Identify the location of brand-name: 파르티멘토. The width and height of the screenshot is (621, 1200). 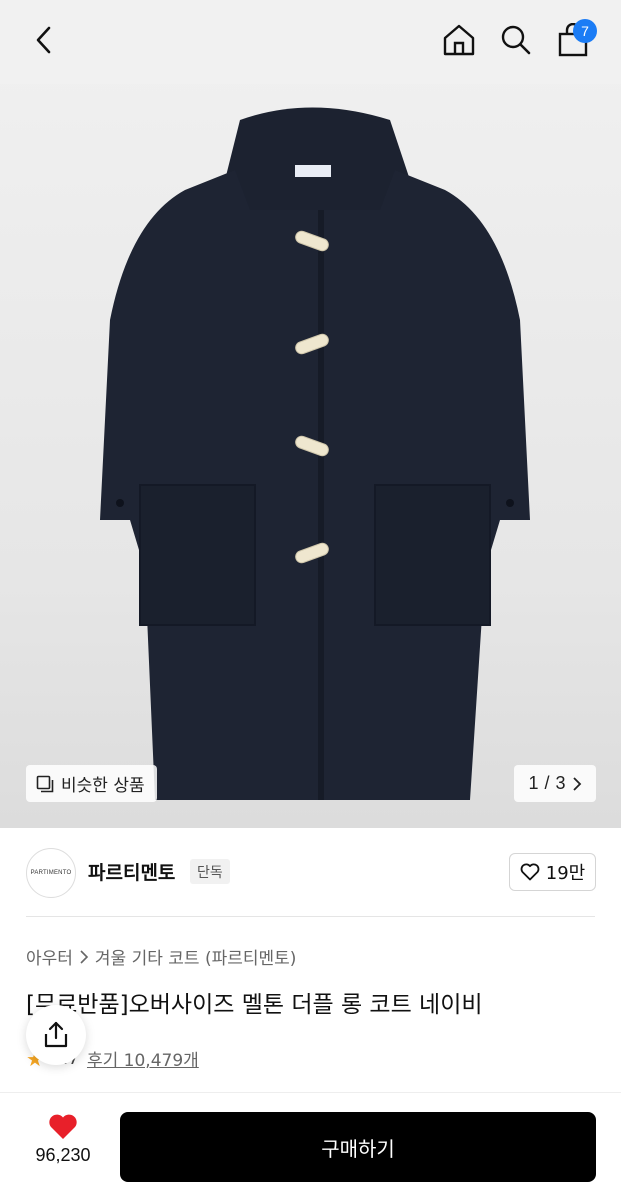
(131, 871).